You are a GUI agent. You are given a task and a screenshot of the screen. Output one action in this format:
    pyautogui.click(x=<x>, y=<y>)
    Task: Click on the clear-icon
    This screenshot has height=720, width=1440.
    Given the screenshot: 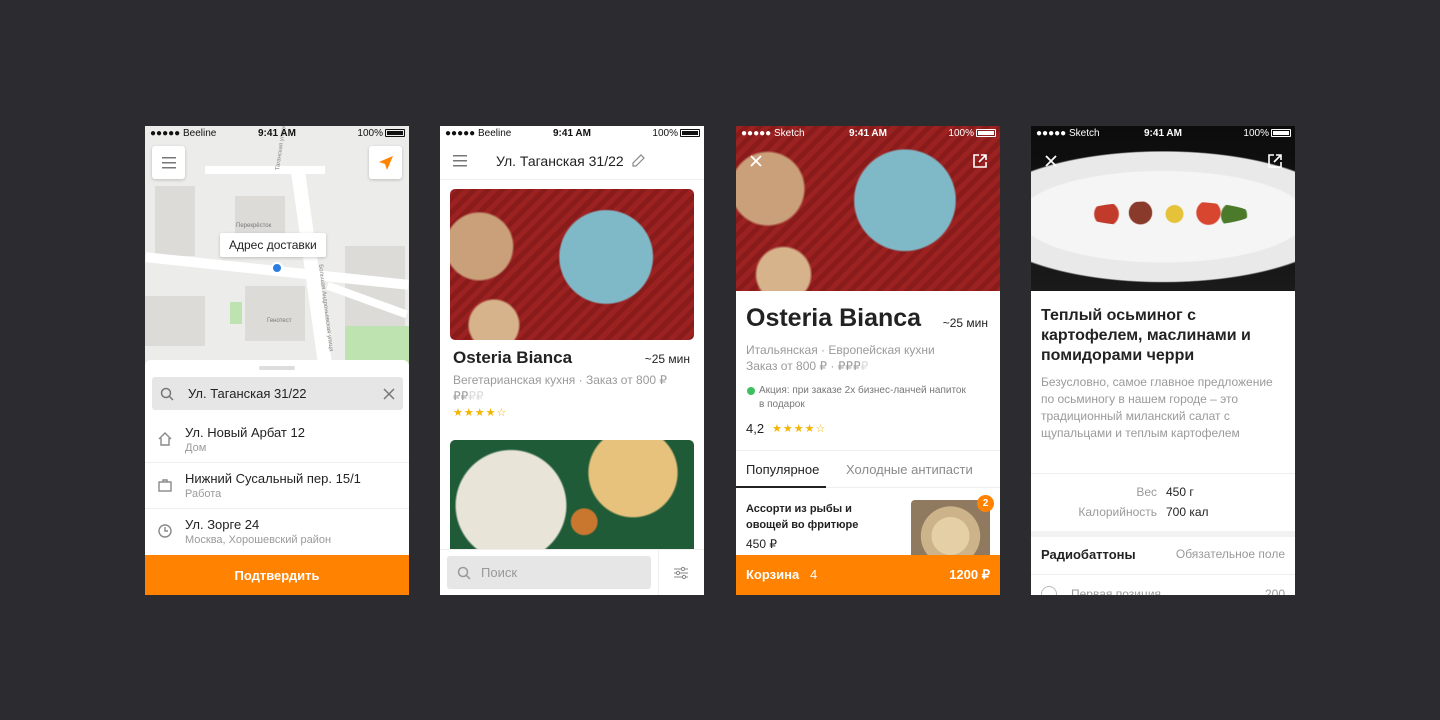 What is the action you would take?
    pyautogui.click(x=389, y=393)
    